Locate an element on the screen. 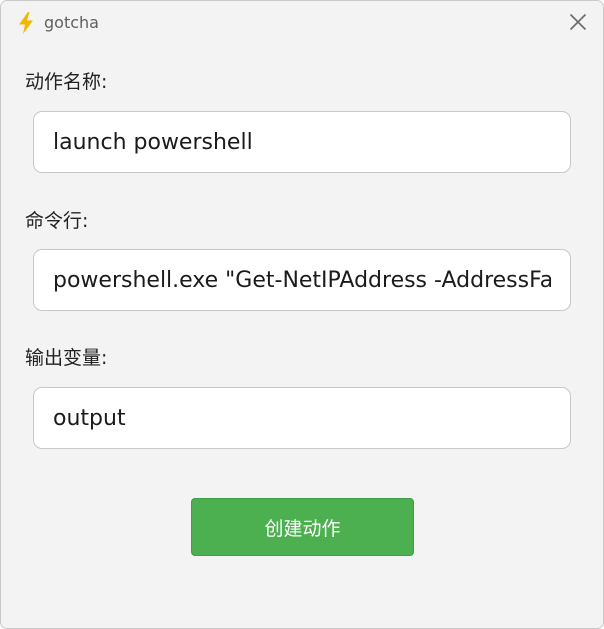 The image size is (604, 629). close-icon is located at coordinates (578, 24).